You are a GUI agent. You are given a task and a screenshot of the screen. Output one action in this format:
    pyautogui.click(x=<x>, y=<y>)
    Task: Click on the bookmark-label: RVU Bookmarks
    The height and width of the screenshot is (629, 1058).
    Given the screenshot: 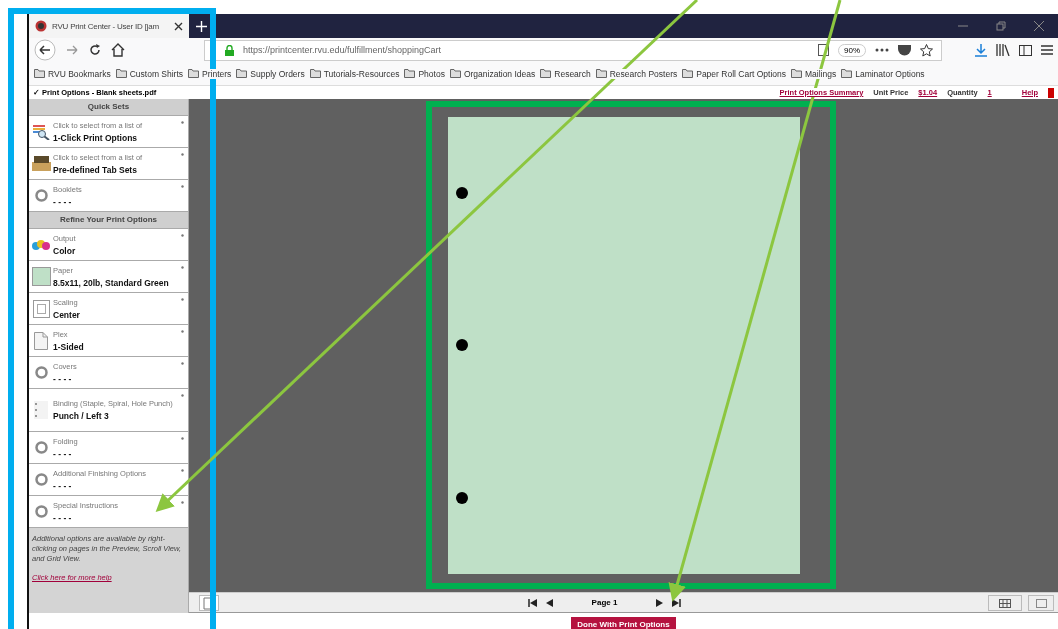 What is the action you would take?
    pyautogui.click(x=79, y=73)
    